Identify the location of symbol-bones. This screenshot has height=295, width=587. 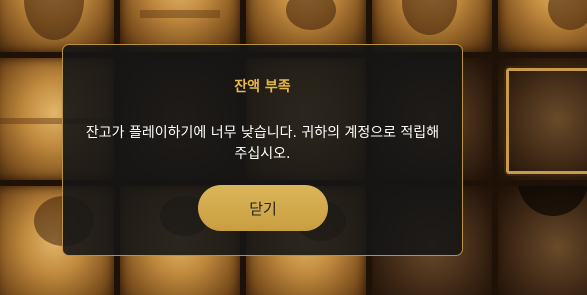
(542, 26).